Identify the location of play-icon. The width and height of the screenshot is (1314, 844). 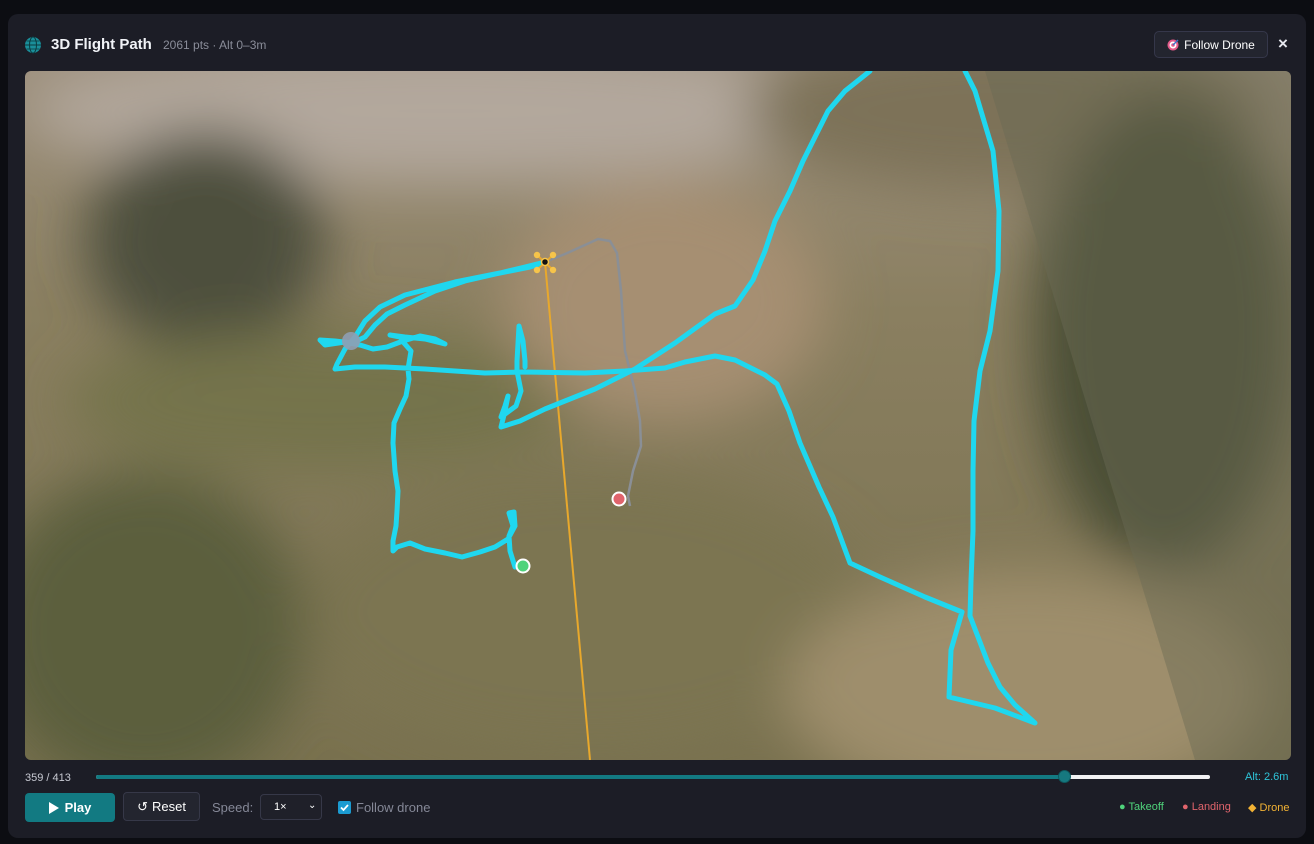
(53, 807).